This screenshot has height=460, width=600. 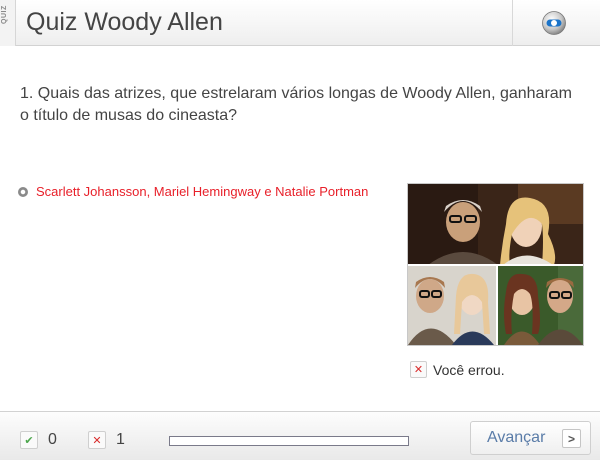 What do you see at coordinates (469, 369) in the screenshot?
I see `feedback-text: Você errou.` at bounding box center [469, 369].